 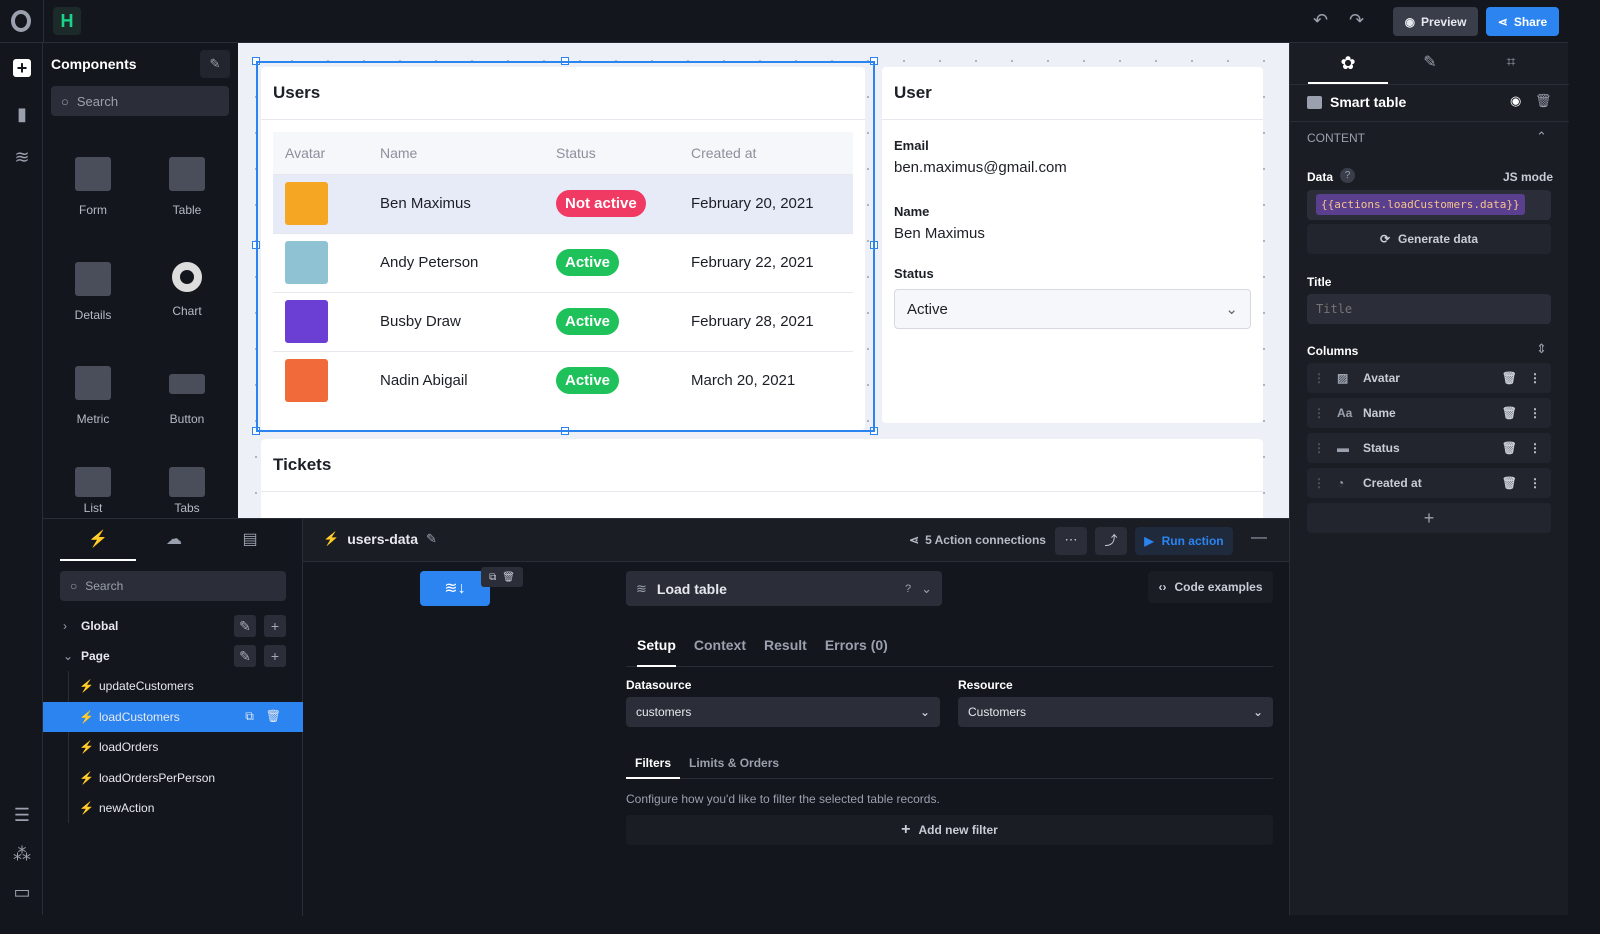 I want to click on action-item: ⚡ newAction, so click(x=173, y=808).